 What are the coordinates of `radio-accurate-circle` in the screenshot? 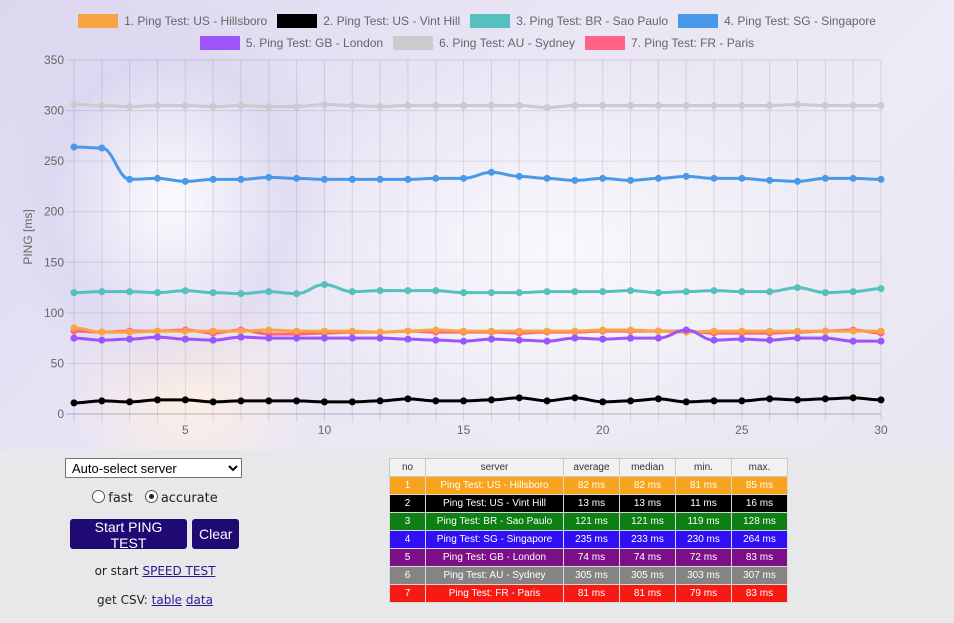 It's located at (151, 496).